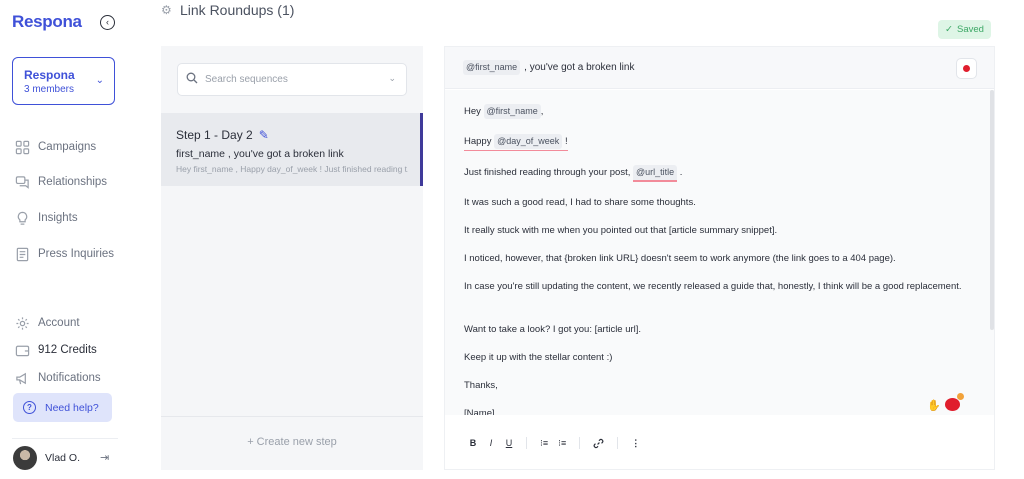 The height and width of the screenshot is (479, 1024). What do you see at coordinates (952, 404) in the screenshot?
I see `grammar-checker-icon` at bounding box center [952, 404].